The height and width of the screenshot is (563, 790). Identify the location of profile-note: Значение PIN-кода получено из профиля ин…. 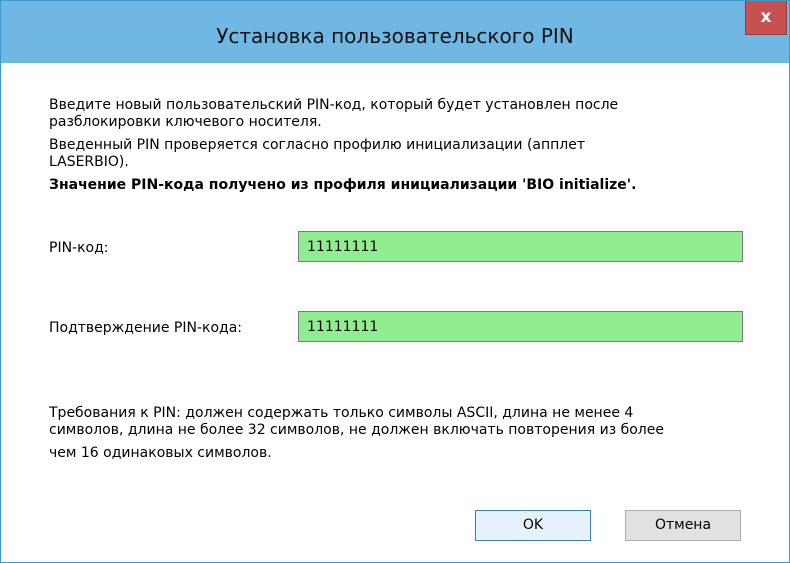
(343, 185).